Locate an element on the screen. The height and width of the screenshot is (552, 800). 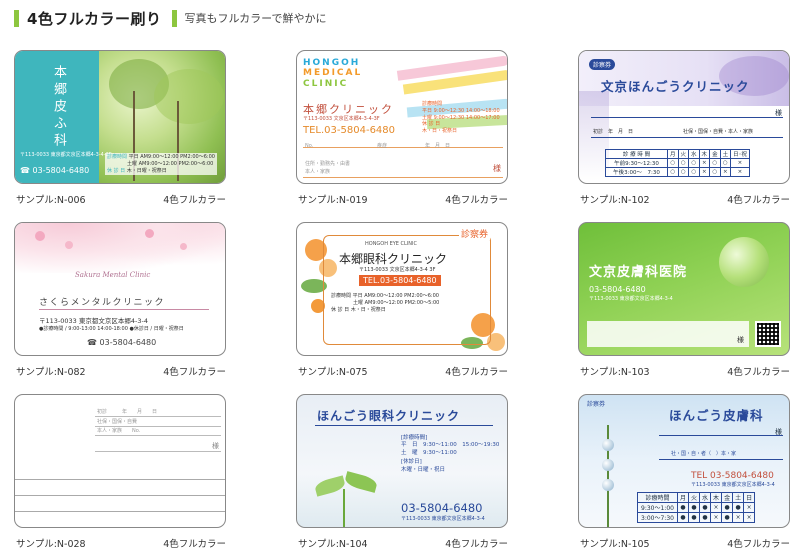
address: 〒113-0033 文京区本郷4-3-4-3F is located at coordinates (341, 119).